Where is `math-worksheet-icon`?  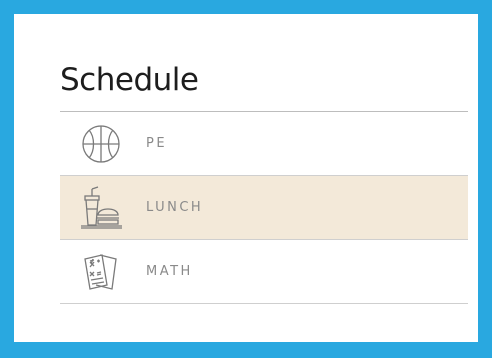
math-worksheet-icon is located at coordinates (101, 272).